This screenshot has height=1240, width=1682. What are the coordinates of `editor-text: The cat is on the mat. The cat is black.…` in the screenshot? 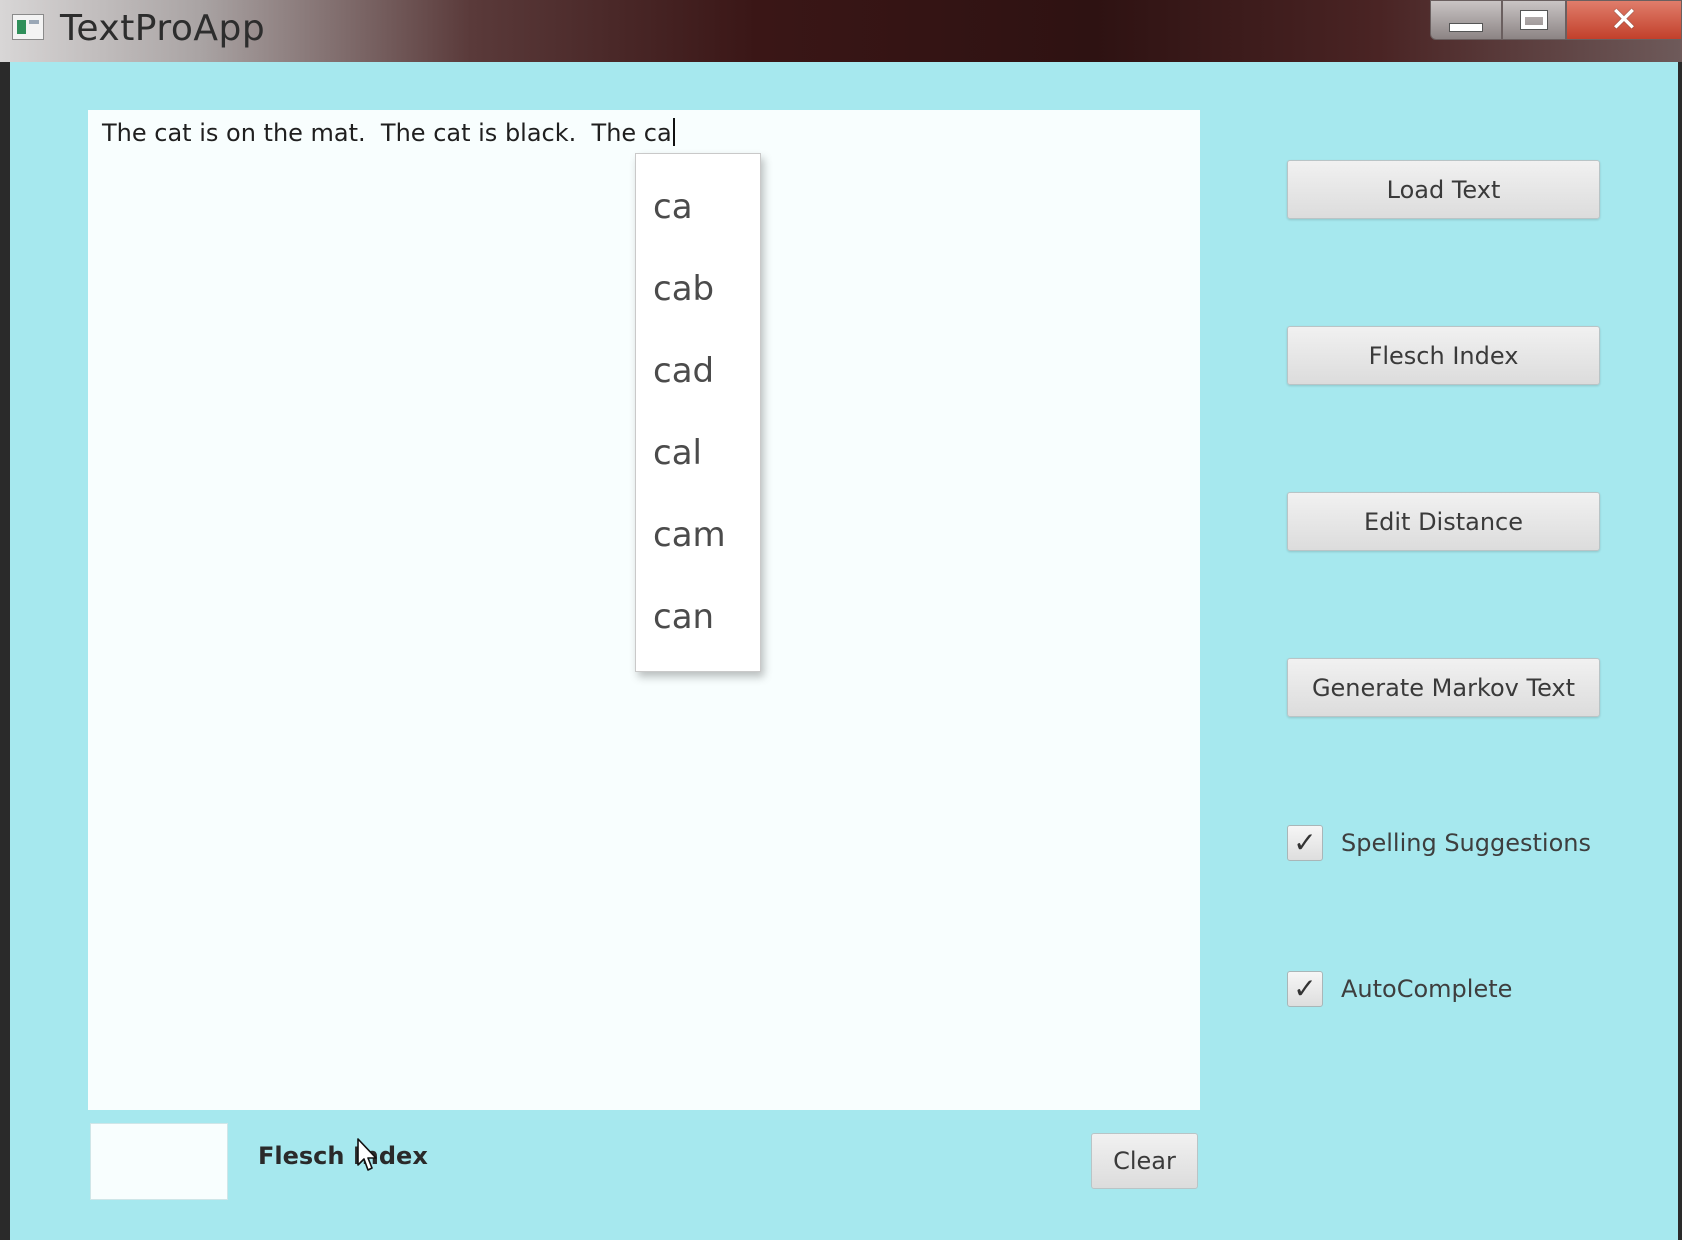 It's located at (387, 133).